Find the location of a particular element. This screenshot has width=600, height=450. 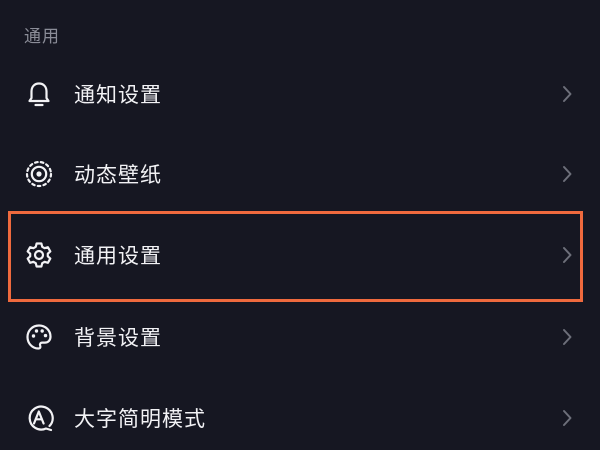

palette-icon is located at coordinates (39, 337).